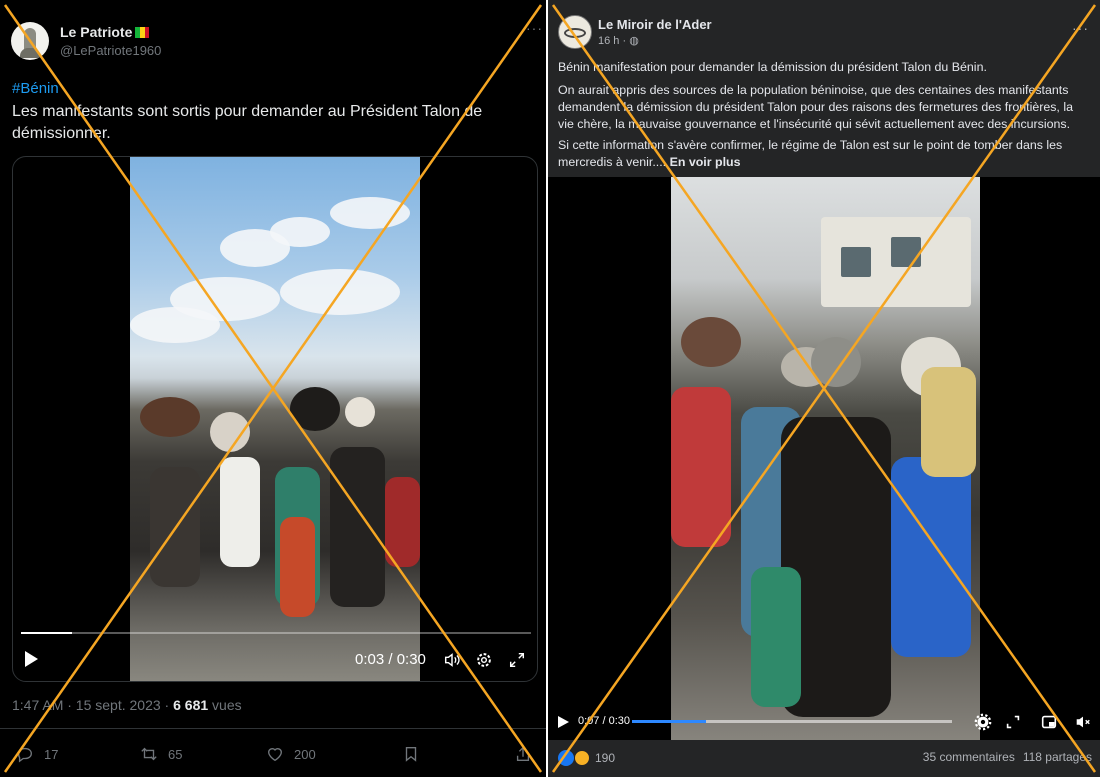 Image resolution: width=1100 pixels, height=777 pixels. I want to click on user-handle: @LePatriote1960, so click(110, 50).